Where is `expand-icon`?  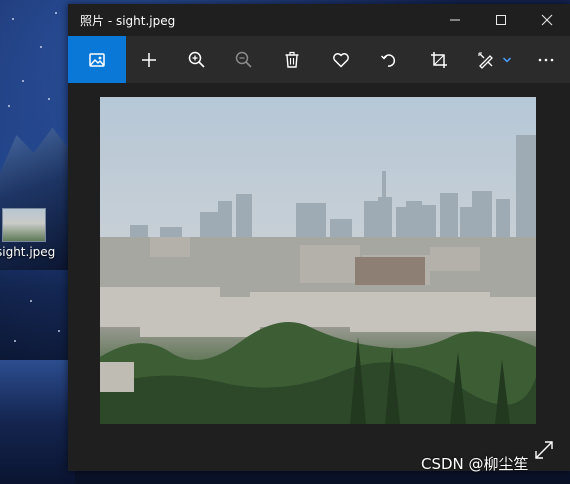
expand-icon is located at coordinates (544, 450).